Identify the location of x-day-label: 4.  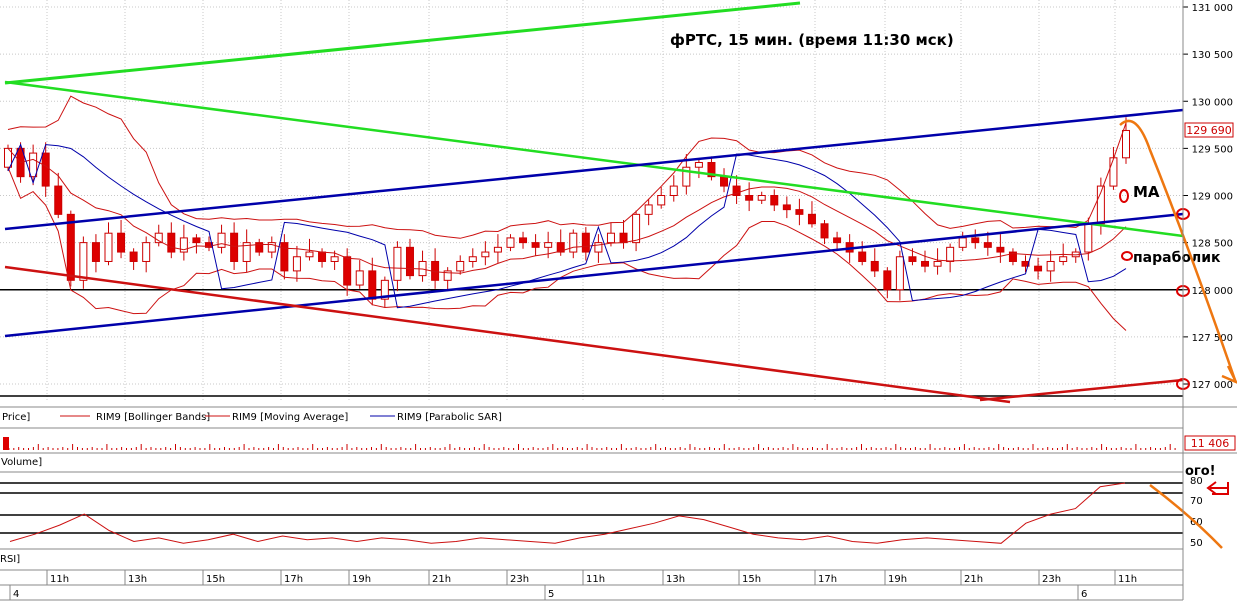
(16, 594).